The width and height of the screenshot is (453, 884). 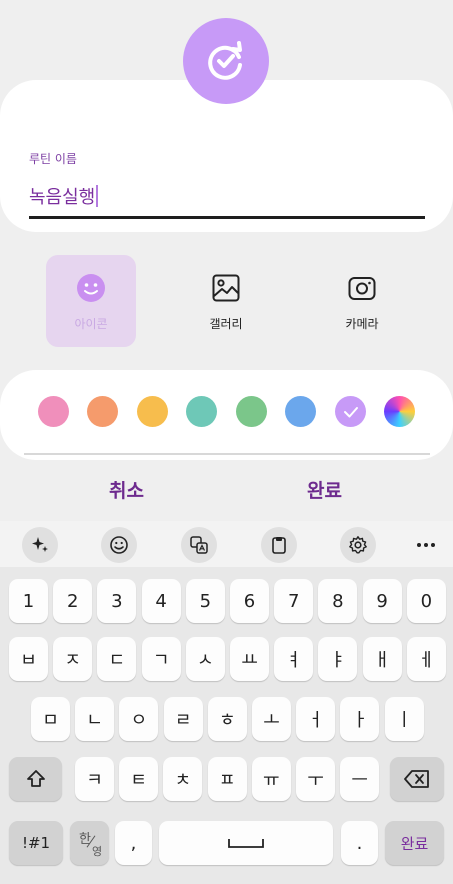 I want to click on routine-name-value: 녹음실행, so click(x=62, y=197).